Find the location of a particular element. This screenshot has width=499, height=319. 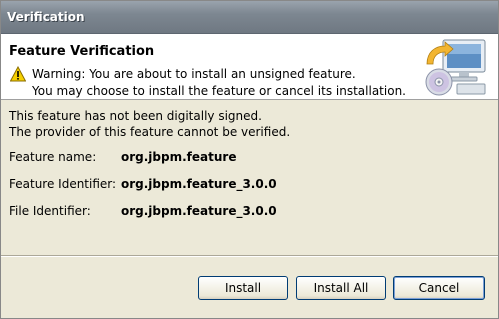

install-disc-computer-icon is located at coordinates (455, 67).